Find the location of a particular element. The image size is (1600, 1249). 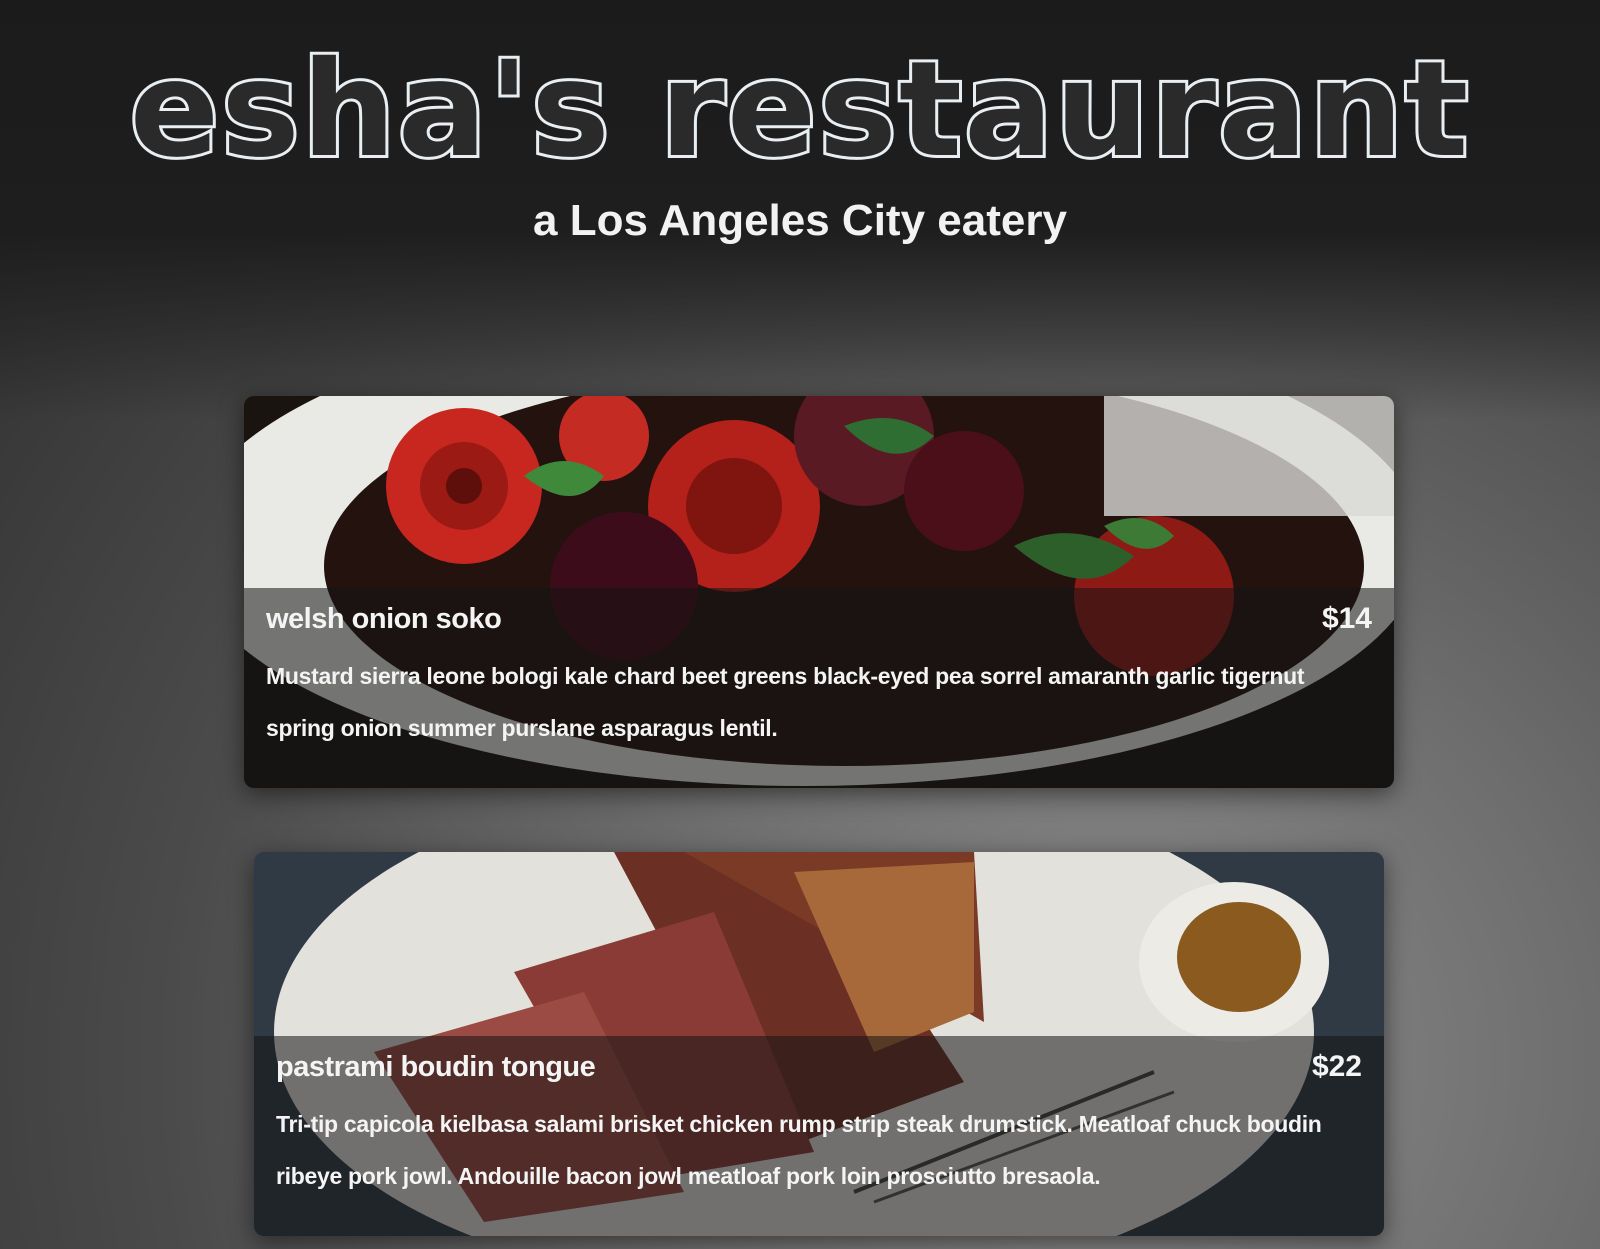

dish-price: $22 is located at coordinates (1336, 1066).